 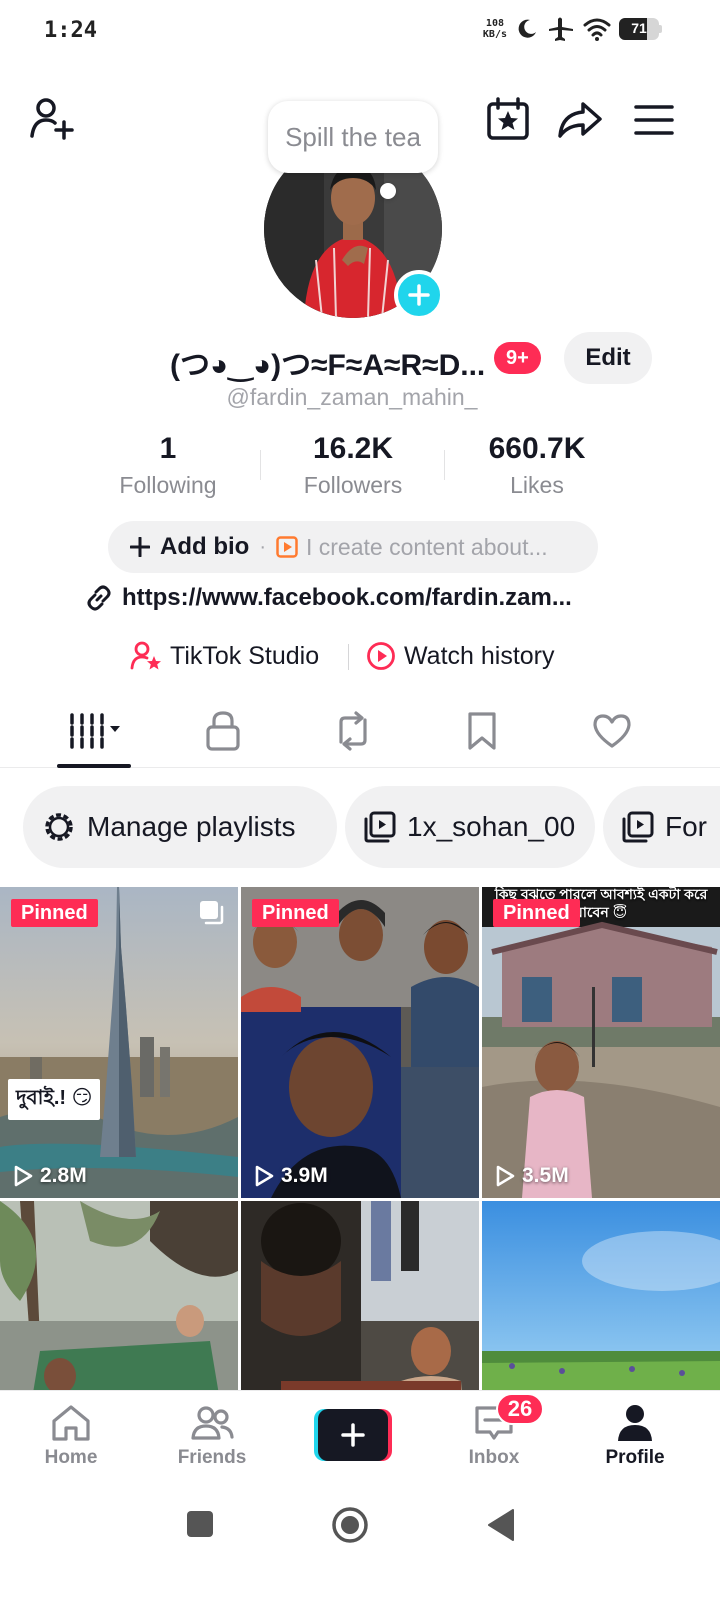 I want to click on recents-button, so click(x=200, y=1524).